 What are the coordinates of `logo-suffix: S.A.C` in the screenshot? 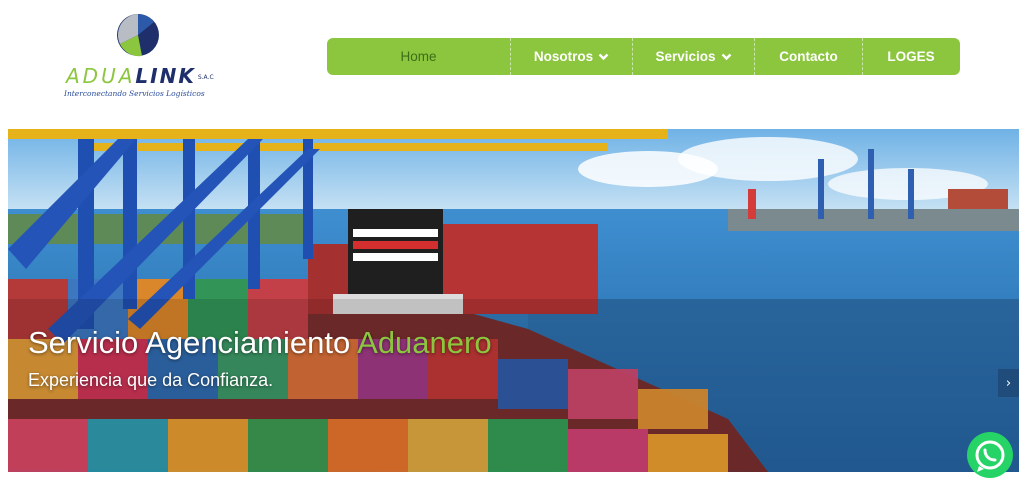 It's located at (205, 77).